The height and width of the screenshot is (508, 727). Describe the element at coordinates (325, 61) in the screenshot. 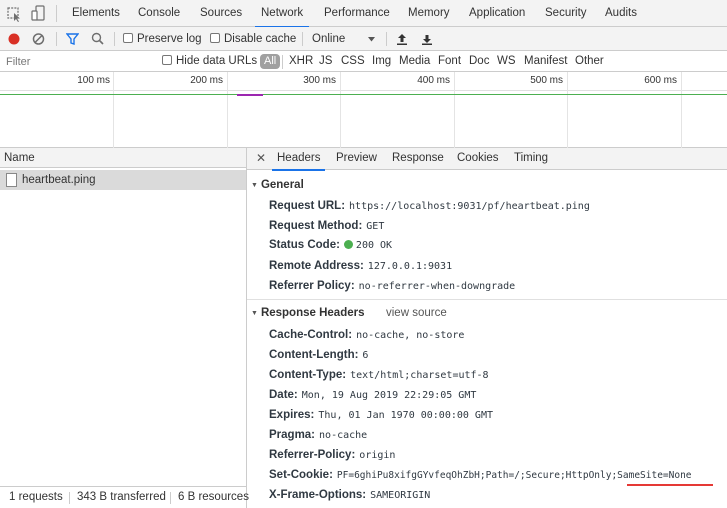

I see `type-filter-js: JS` at that location.